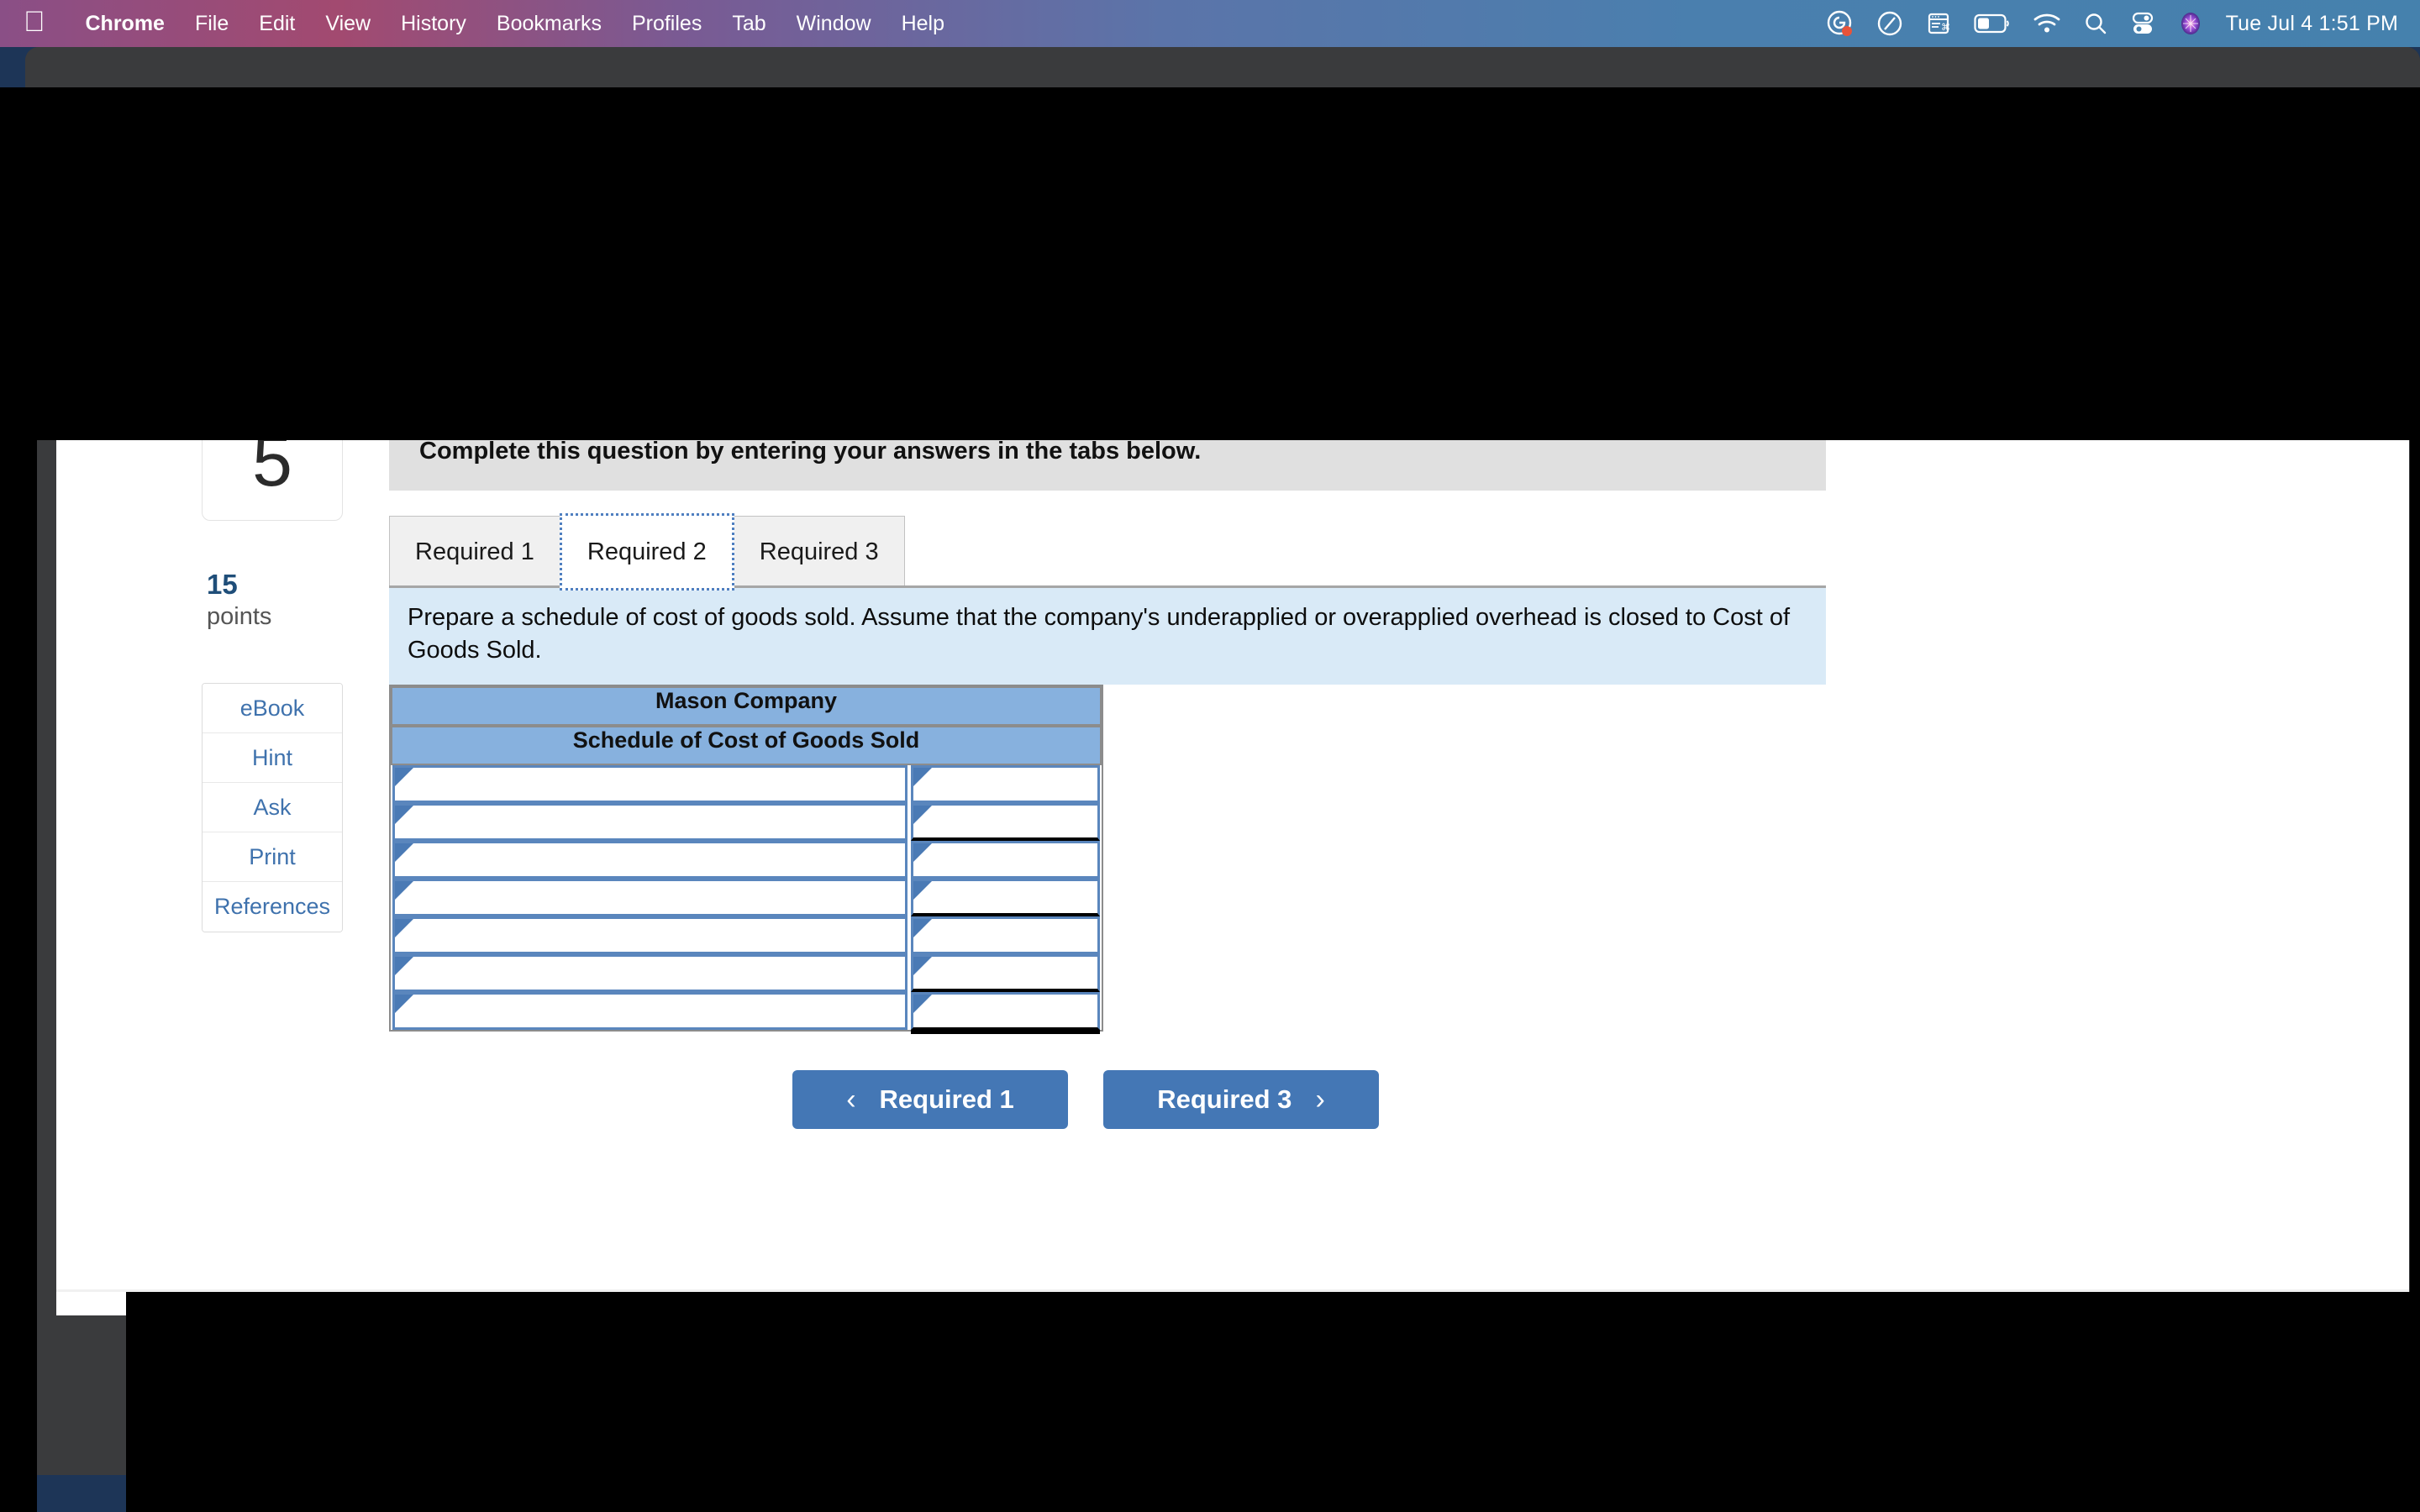 The image size is (2420, 1512). I want to click on tab-required-1: Required 1, so click(475, 552).